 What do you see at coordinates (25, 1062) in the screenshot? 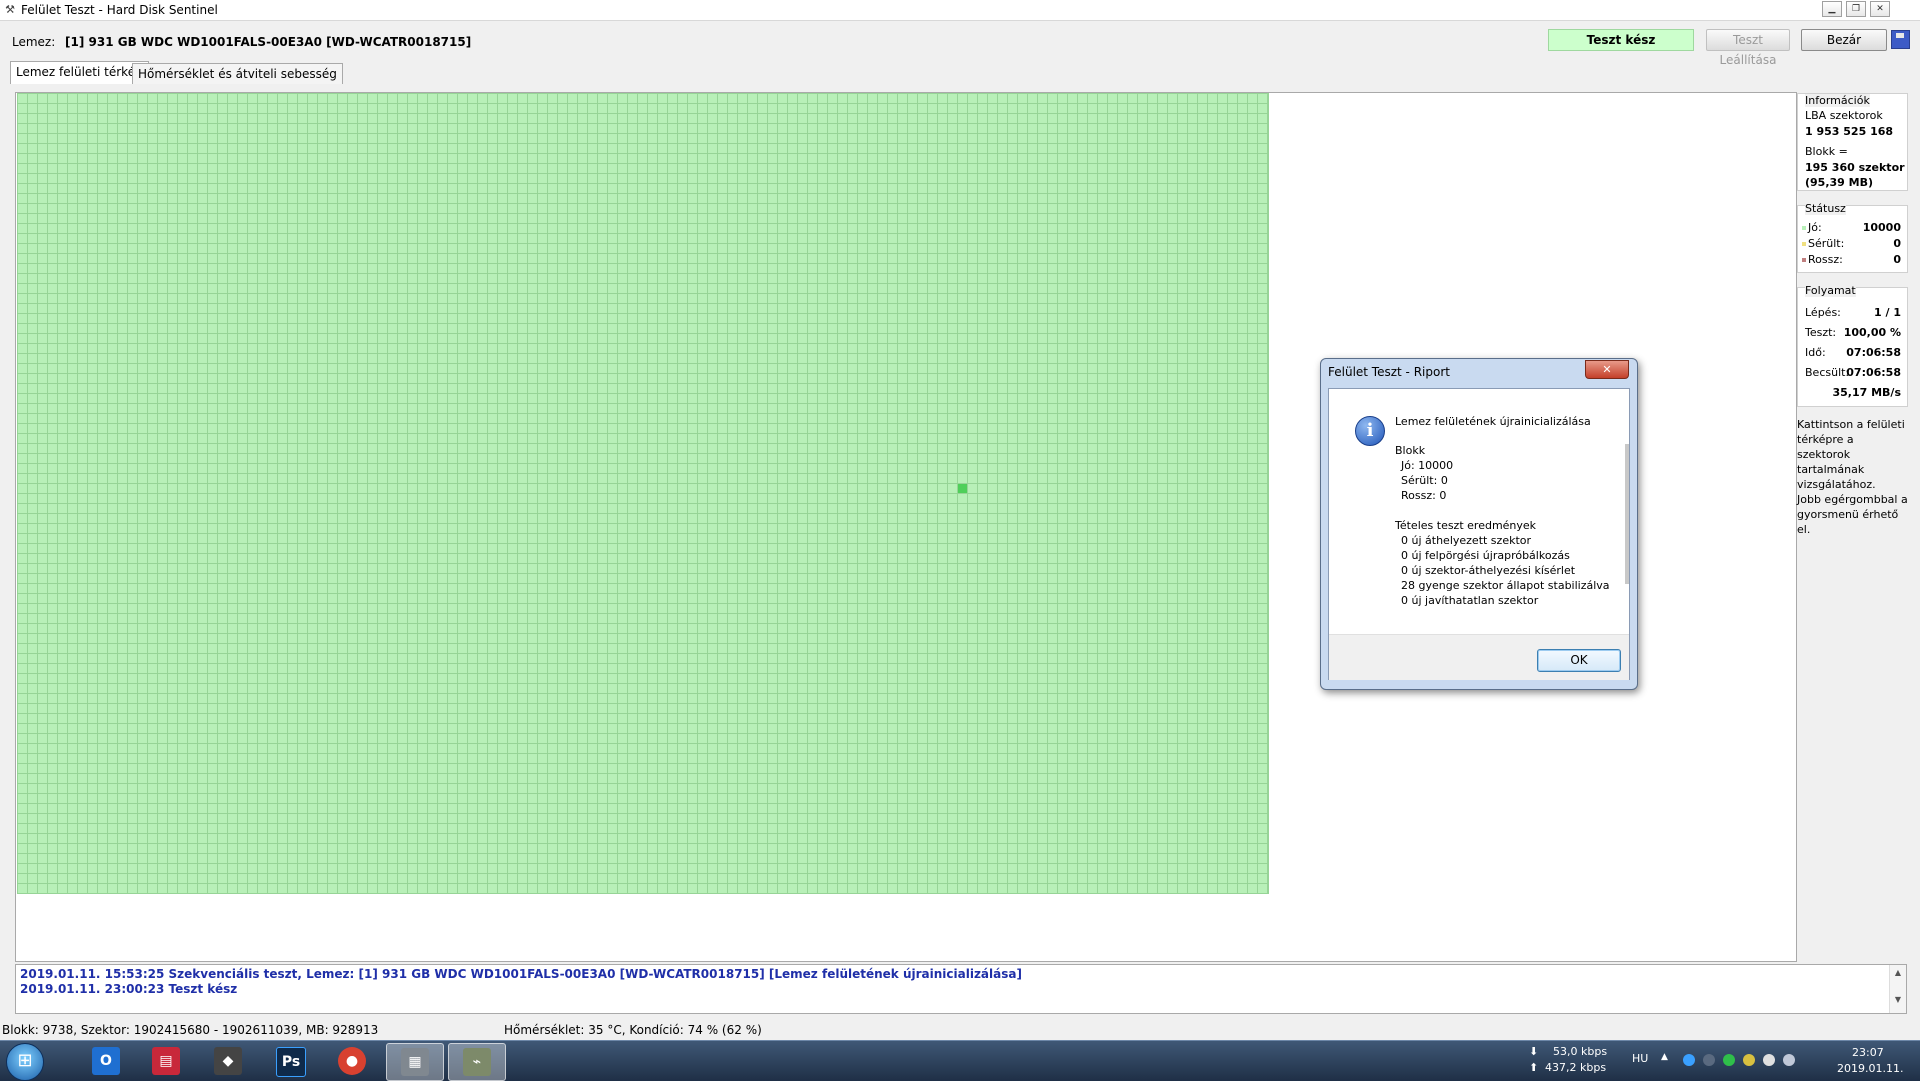
I see `start-button` at bounding box center [25, 1062].